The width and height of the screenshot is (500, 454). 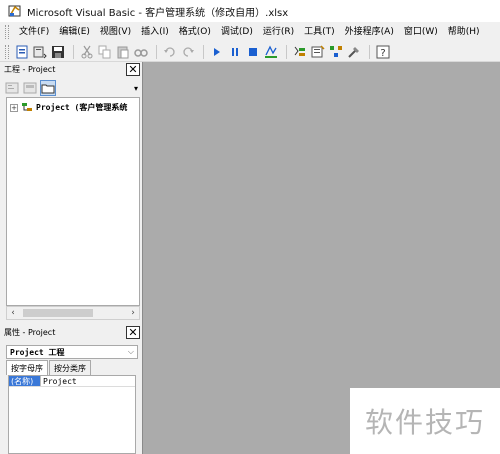 I want to click on object-browser-icon, so click(x=336, y=52).